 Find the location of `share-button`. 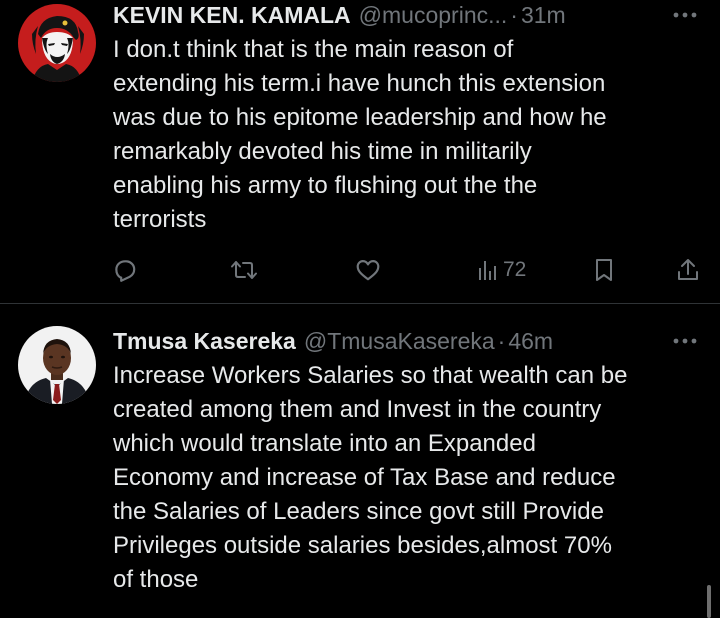

share-button is located at coordinates (688, 270).